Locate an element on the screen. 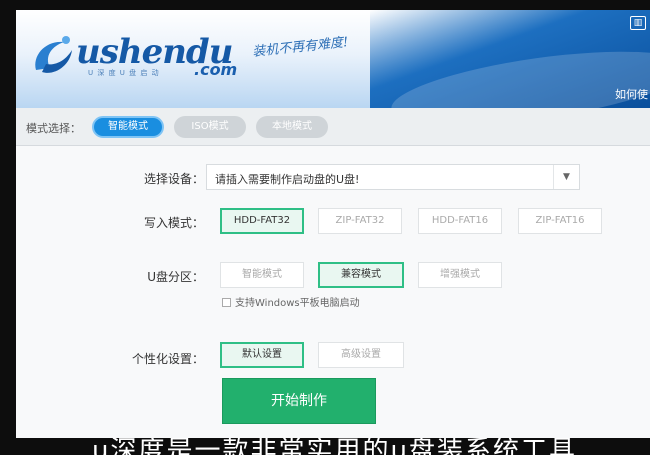  partition-enhanced: 增强模式 is located at coordinates (460, 275).